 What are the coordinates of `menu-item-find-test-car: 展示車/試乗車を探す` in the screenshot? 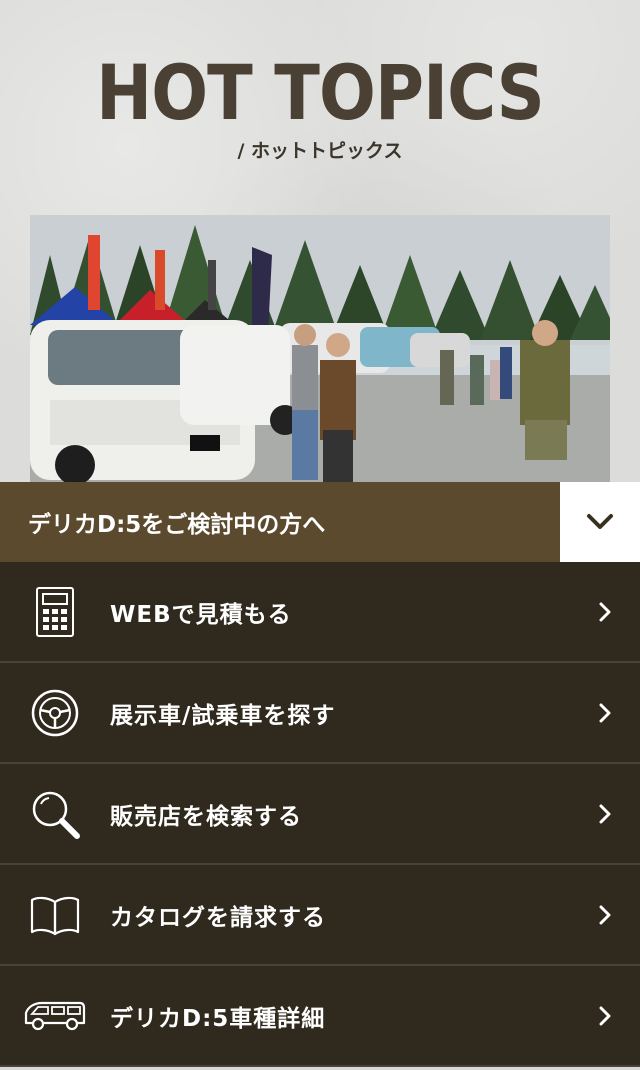 It's located at (320, 713).